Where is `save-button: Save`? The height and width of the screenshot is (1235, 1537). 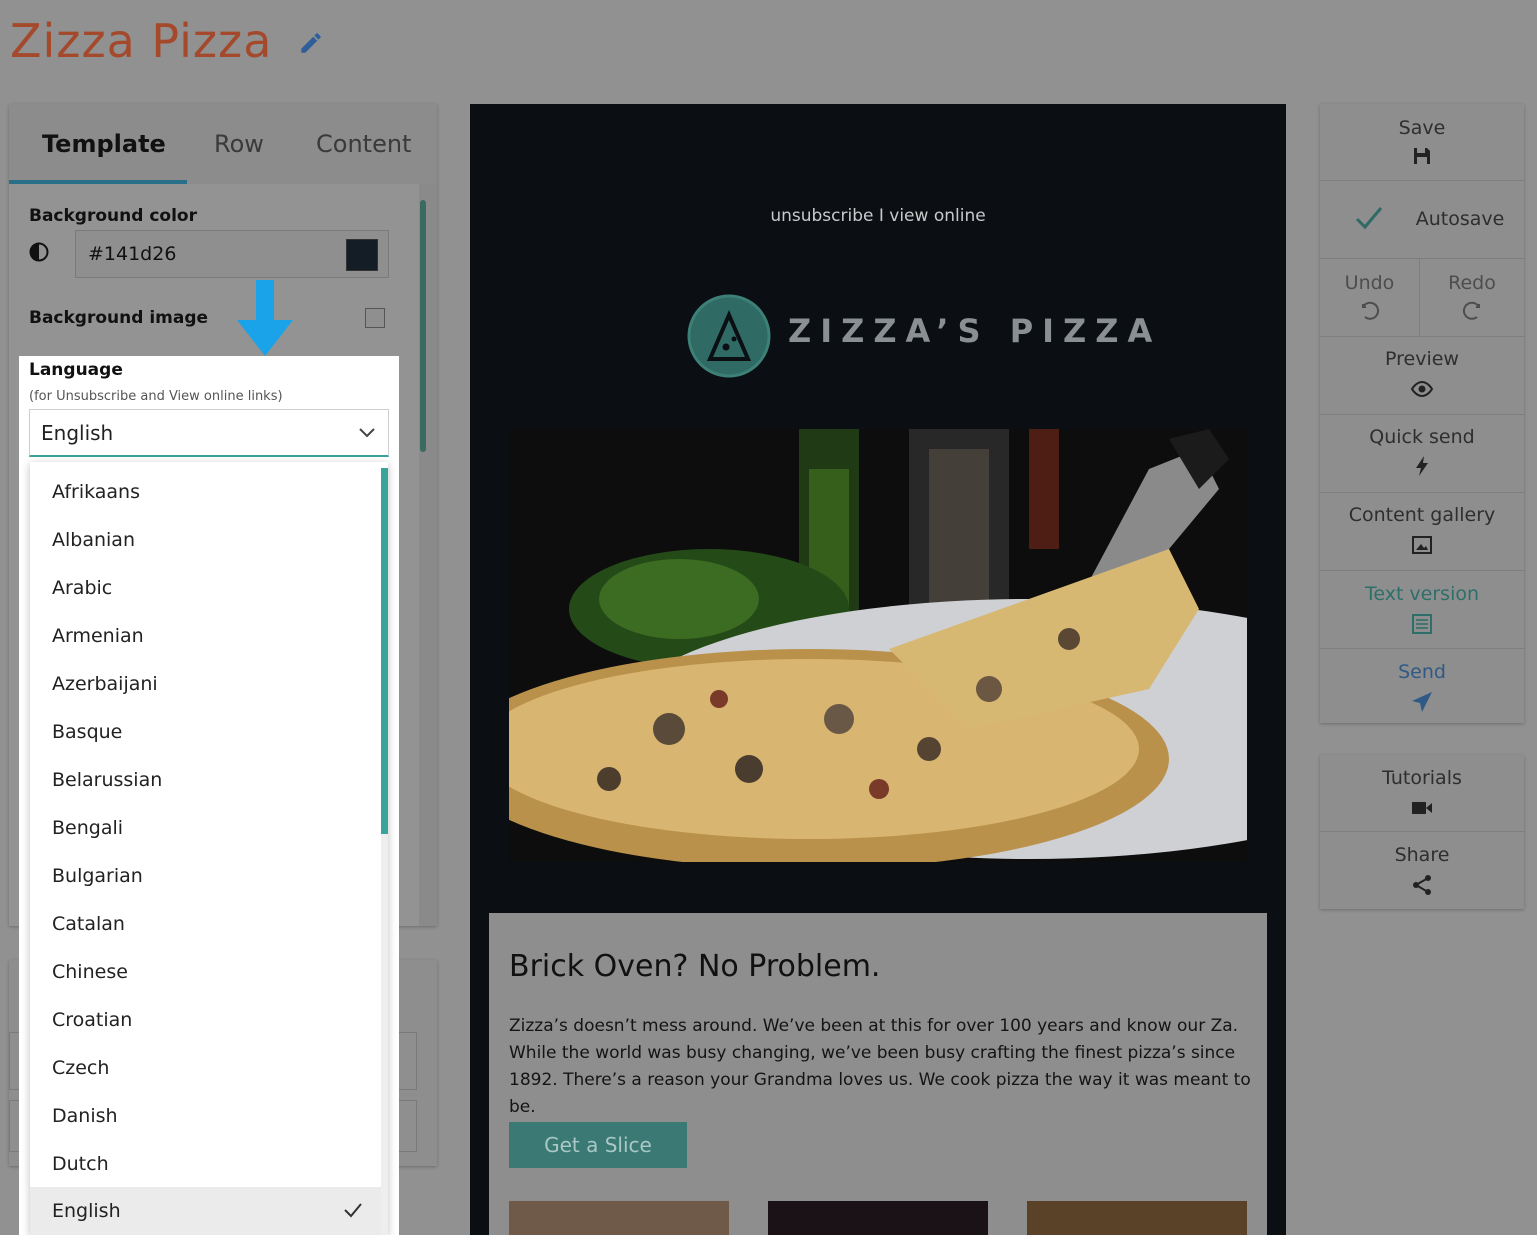
save-button: Save is located at coordinates (1422, 142).